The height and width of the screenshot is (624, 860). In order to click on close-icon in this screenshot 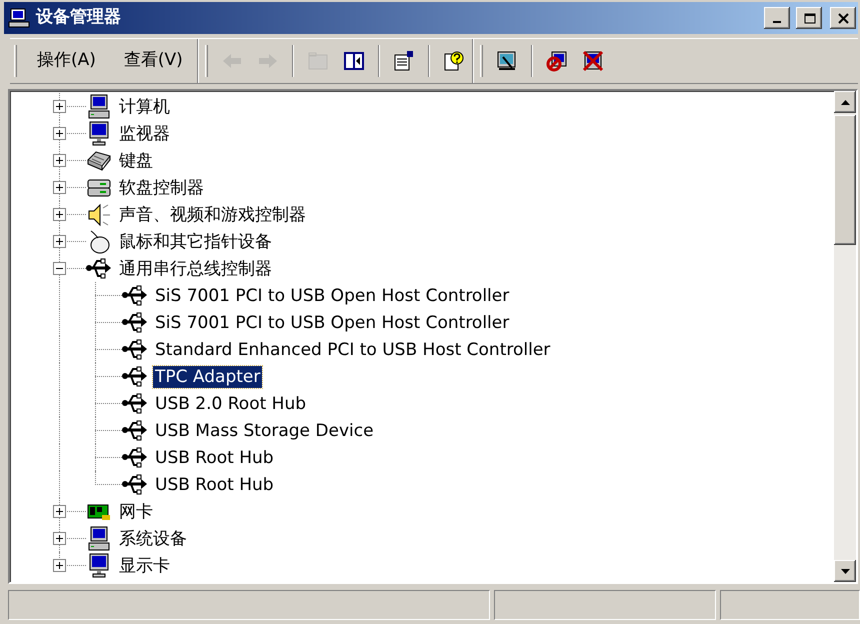, I will do `click(843, 18)`.